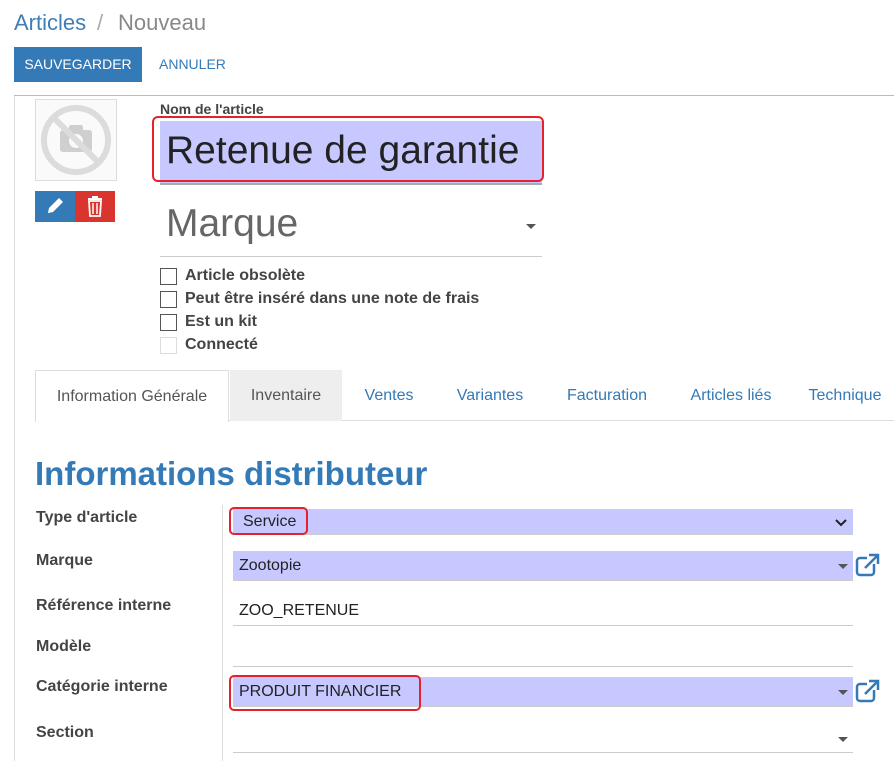 Image resolution: width=894 pixels, height=761 pixels. I want to click on brand-field-value: Zootopie, so click(270, 565).